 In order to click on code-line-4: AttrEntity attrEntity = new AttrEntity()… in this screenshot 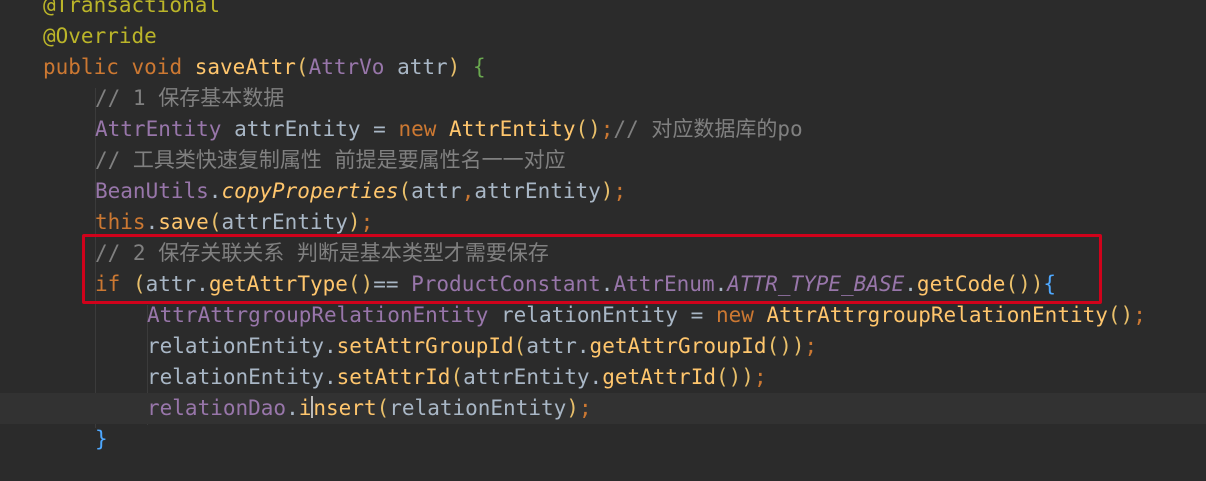, I will do `click(603, 129)`.